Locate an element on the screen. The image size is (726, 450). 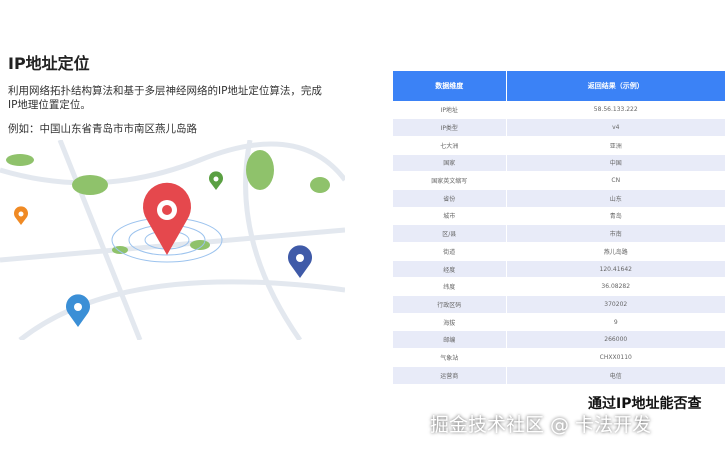
result-value: v4 is located at coordinates (616, 127).